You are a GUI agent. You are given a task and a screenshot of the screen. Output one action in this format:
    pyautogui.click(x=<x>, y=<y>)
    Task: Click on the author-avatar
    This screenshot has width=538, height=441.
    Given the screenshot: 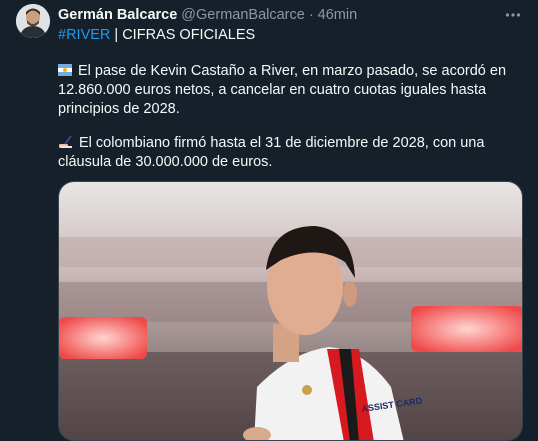 What is the action you would take?
    pyautogui.click(x=33, y=21)
    